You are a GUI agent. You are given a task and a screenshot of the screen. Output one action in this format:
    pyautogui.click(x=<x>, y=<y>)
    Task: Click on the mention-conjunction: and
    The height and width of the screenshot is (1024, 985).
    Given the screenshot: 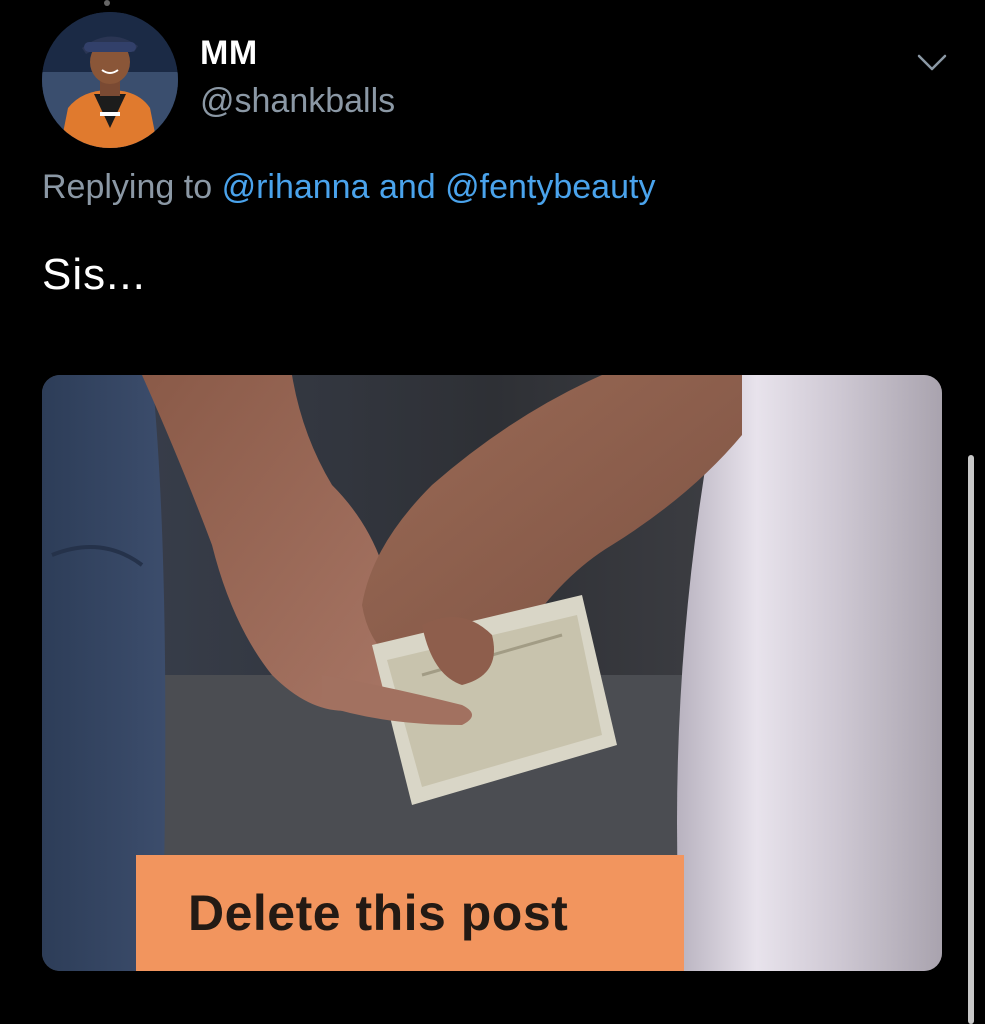 What is the action you would take?
    pyautogui.click(x=407, y=187)
    